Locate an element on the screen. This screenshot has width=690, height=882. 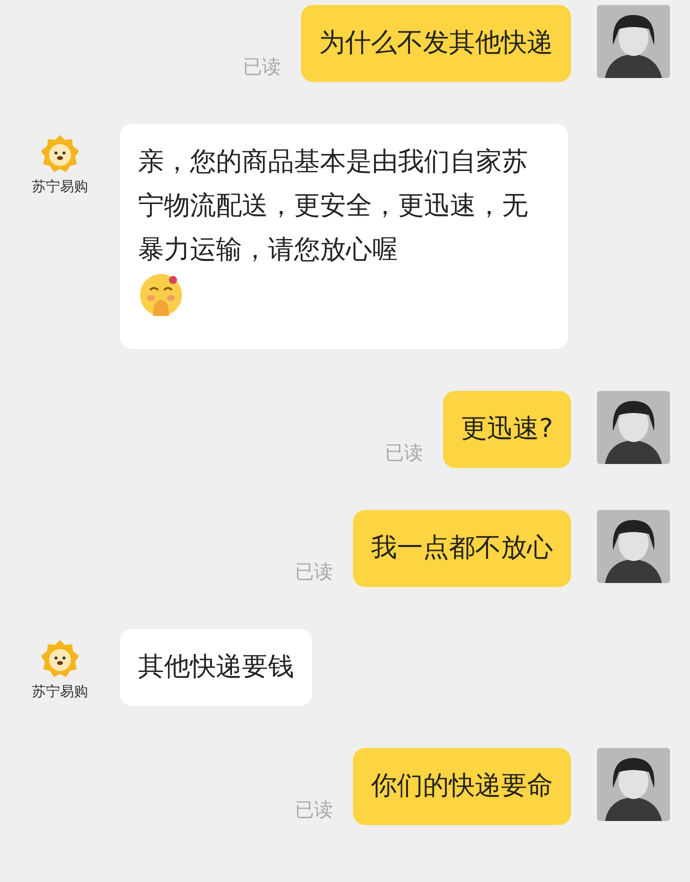
message-text: 为什么不发其他快递 is located at coordinates (436, 43).